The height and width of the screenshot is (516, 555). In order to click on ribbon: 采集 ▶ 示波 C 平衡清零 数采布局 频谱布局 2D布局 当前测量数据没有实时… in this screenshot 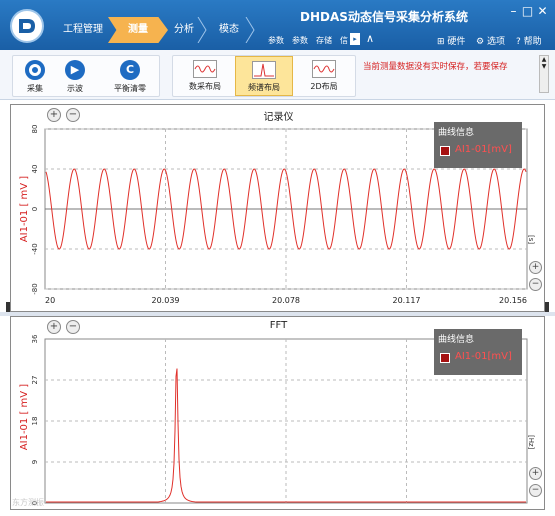, I will do `click(277, 75)`.